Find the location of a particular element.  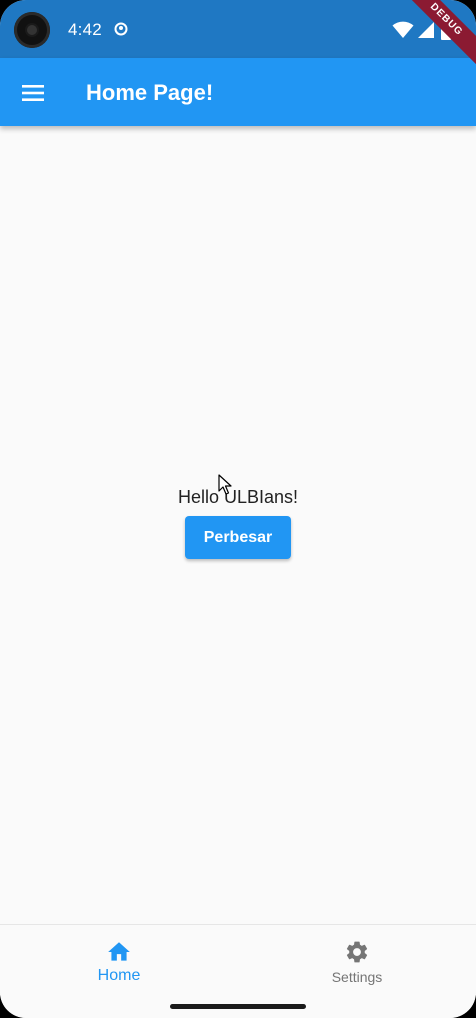

camera-cutout is located at coordinates (32, 30).